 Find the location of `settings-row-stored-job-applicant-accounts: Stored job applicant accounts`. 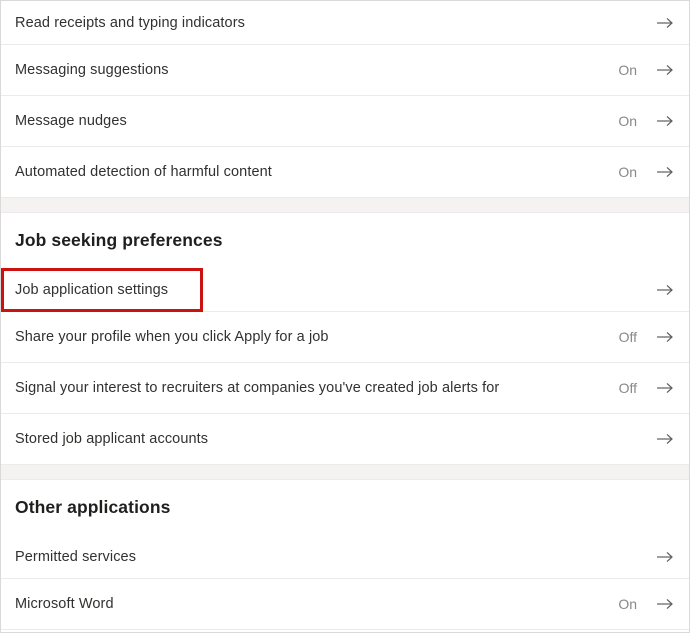

settings-row-stored-job-applicant-accounts: Stored job applicant accounts is located at coordinates (345, 439).